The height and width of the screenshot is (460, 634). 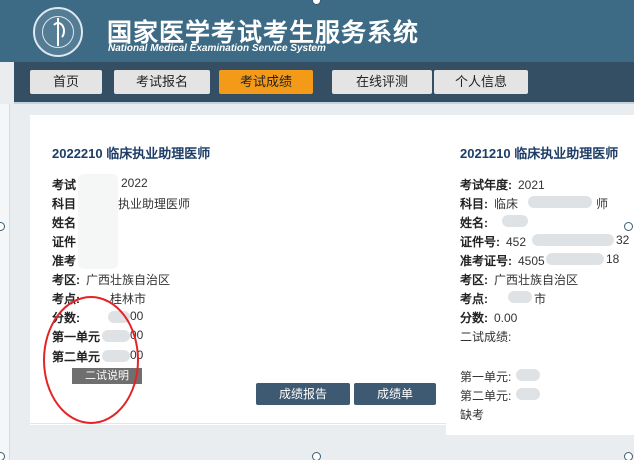 What do you see at coordinates (613, 259) in the screenshot?
I see `ticket-value-end: 18` at bounding box center [613, 259].